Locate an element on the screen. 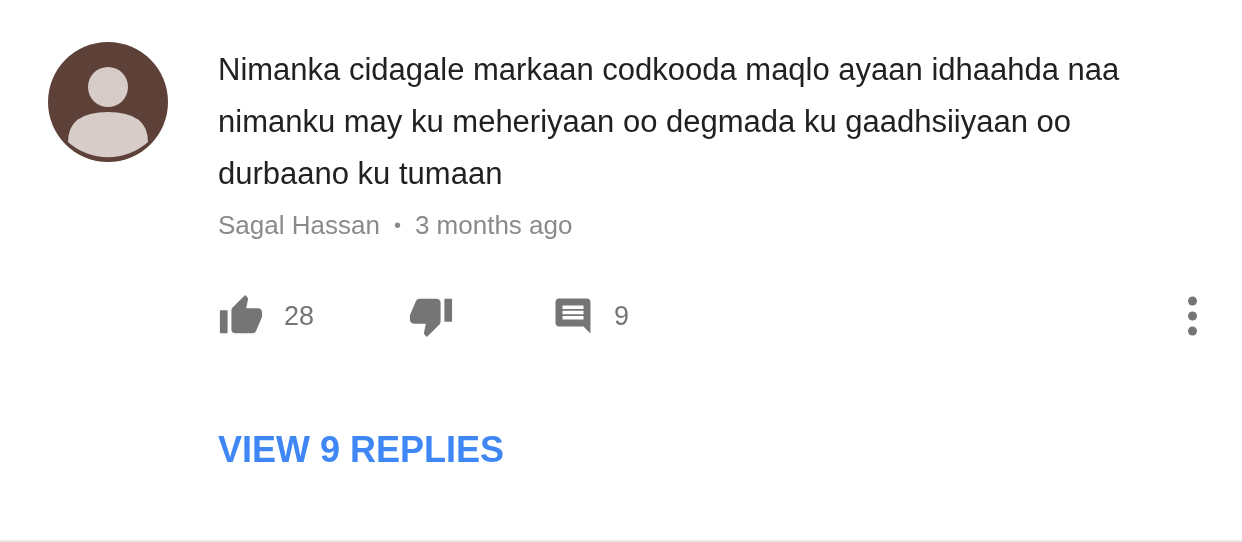 This screenshot has height=542, width=1242. author-name: Sagal Hassan is located at coordinates (299, 225).